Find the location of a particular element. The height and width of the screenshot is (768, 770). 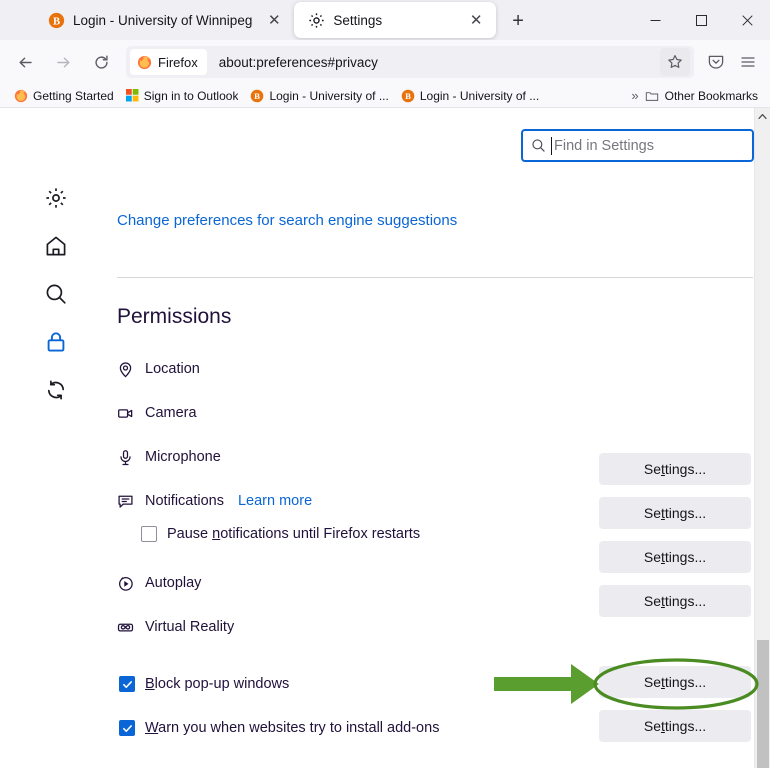

brand-label: Firefox is located at coordinates (178, 62).